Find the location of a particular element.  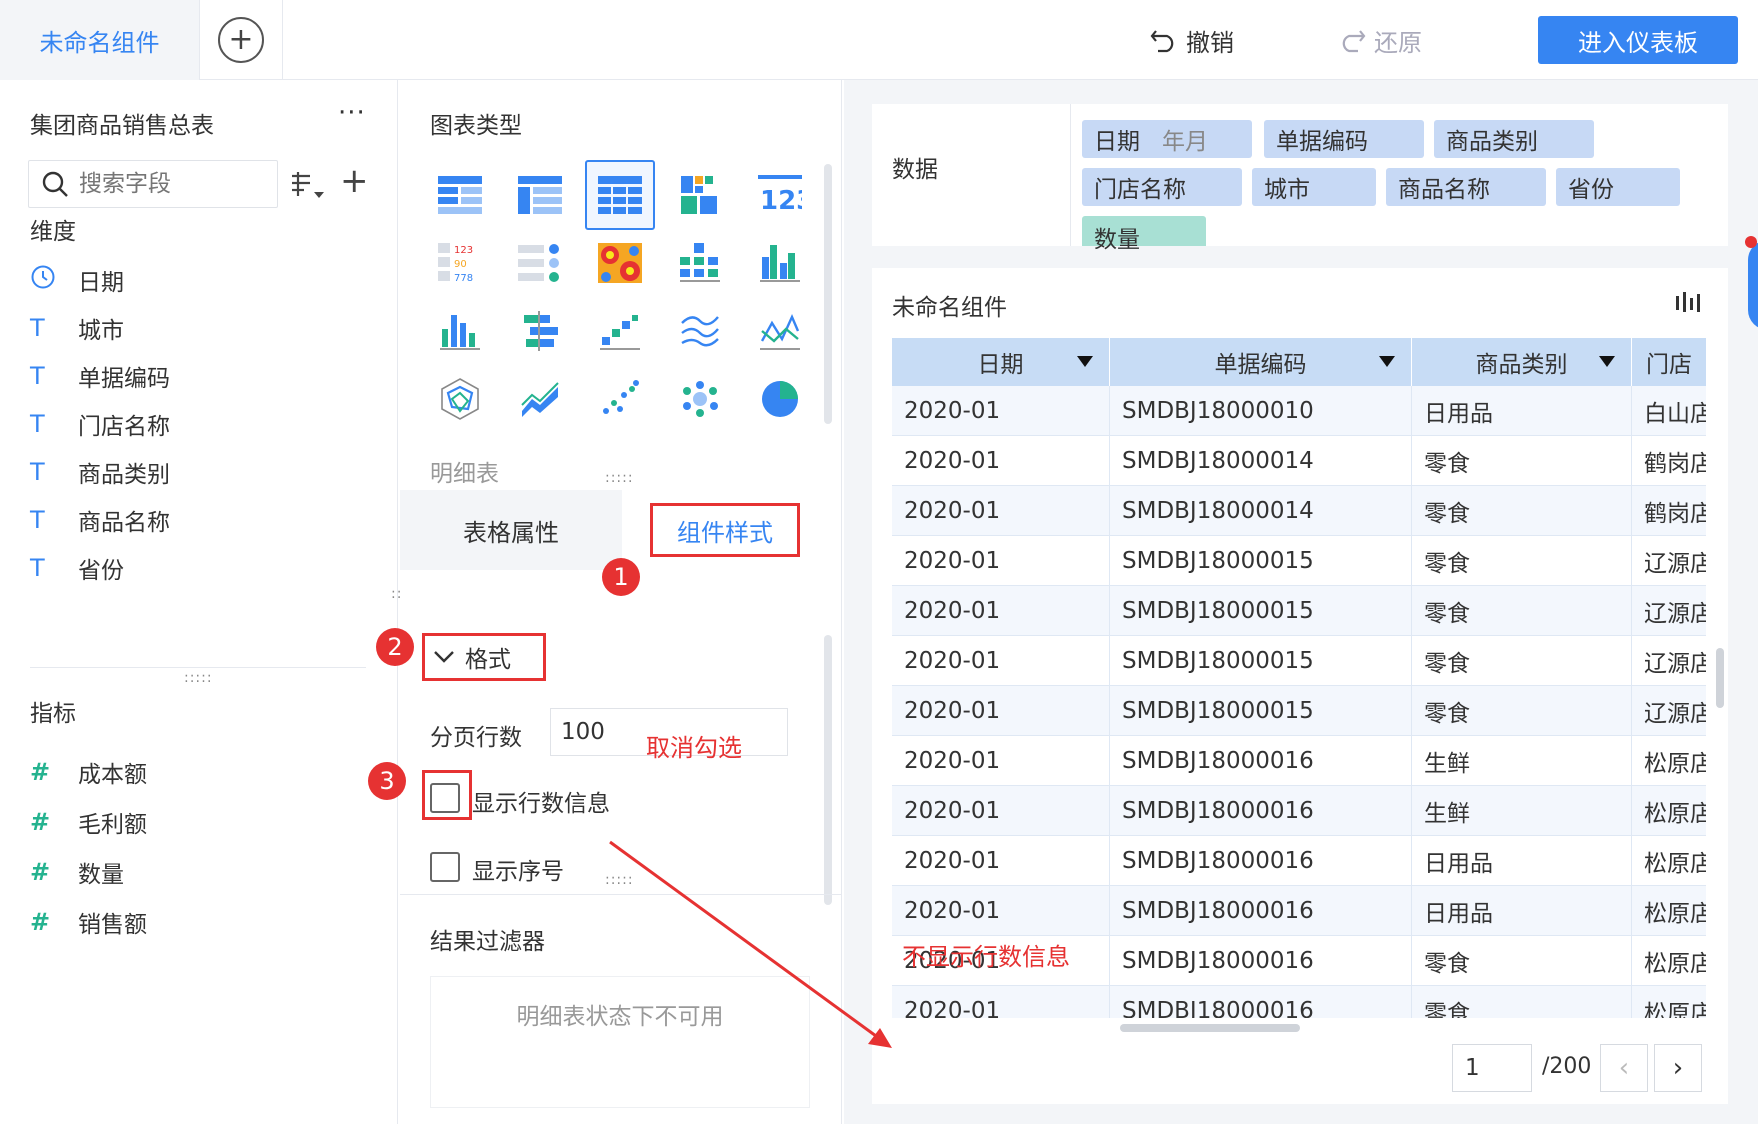

enter-dashboard-button: 进入仪表板 is located at coordinates (1638, 40).